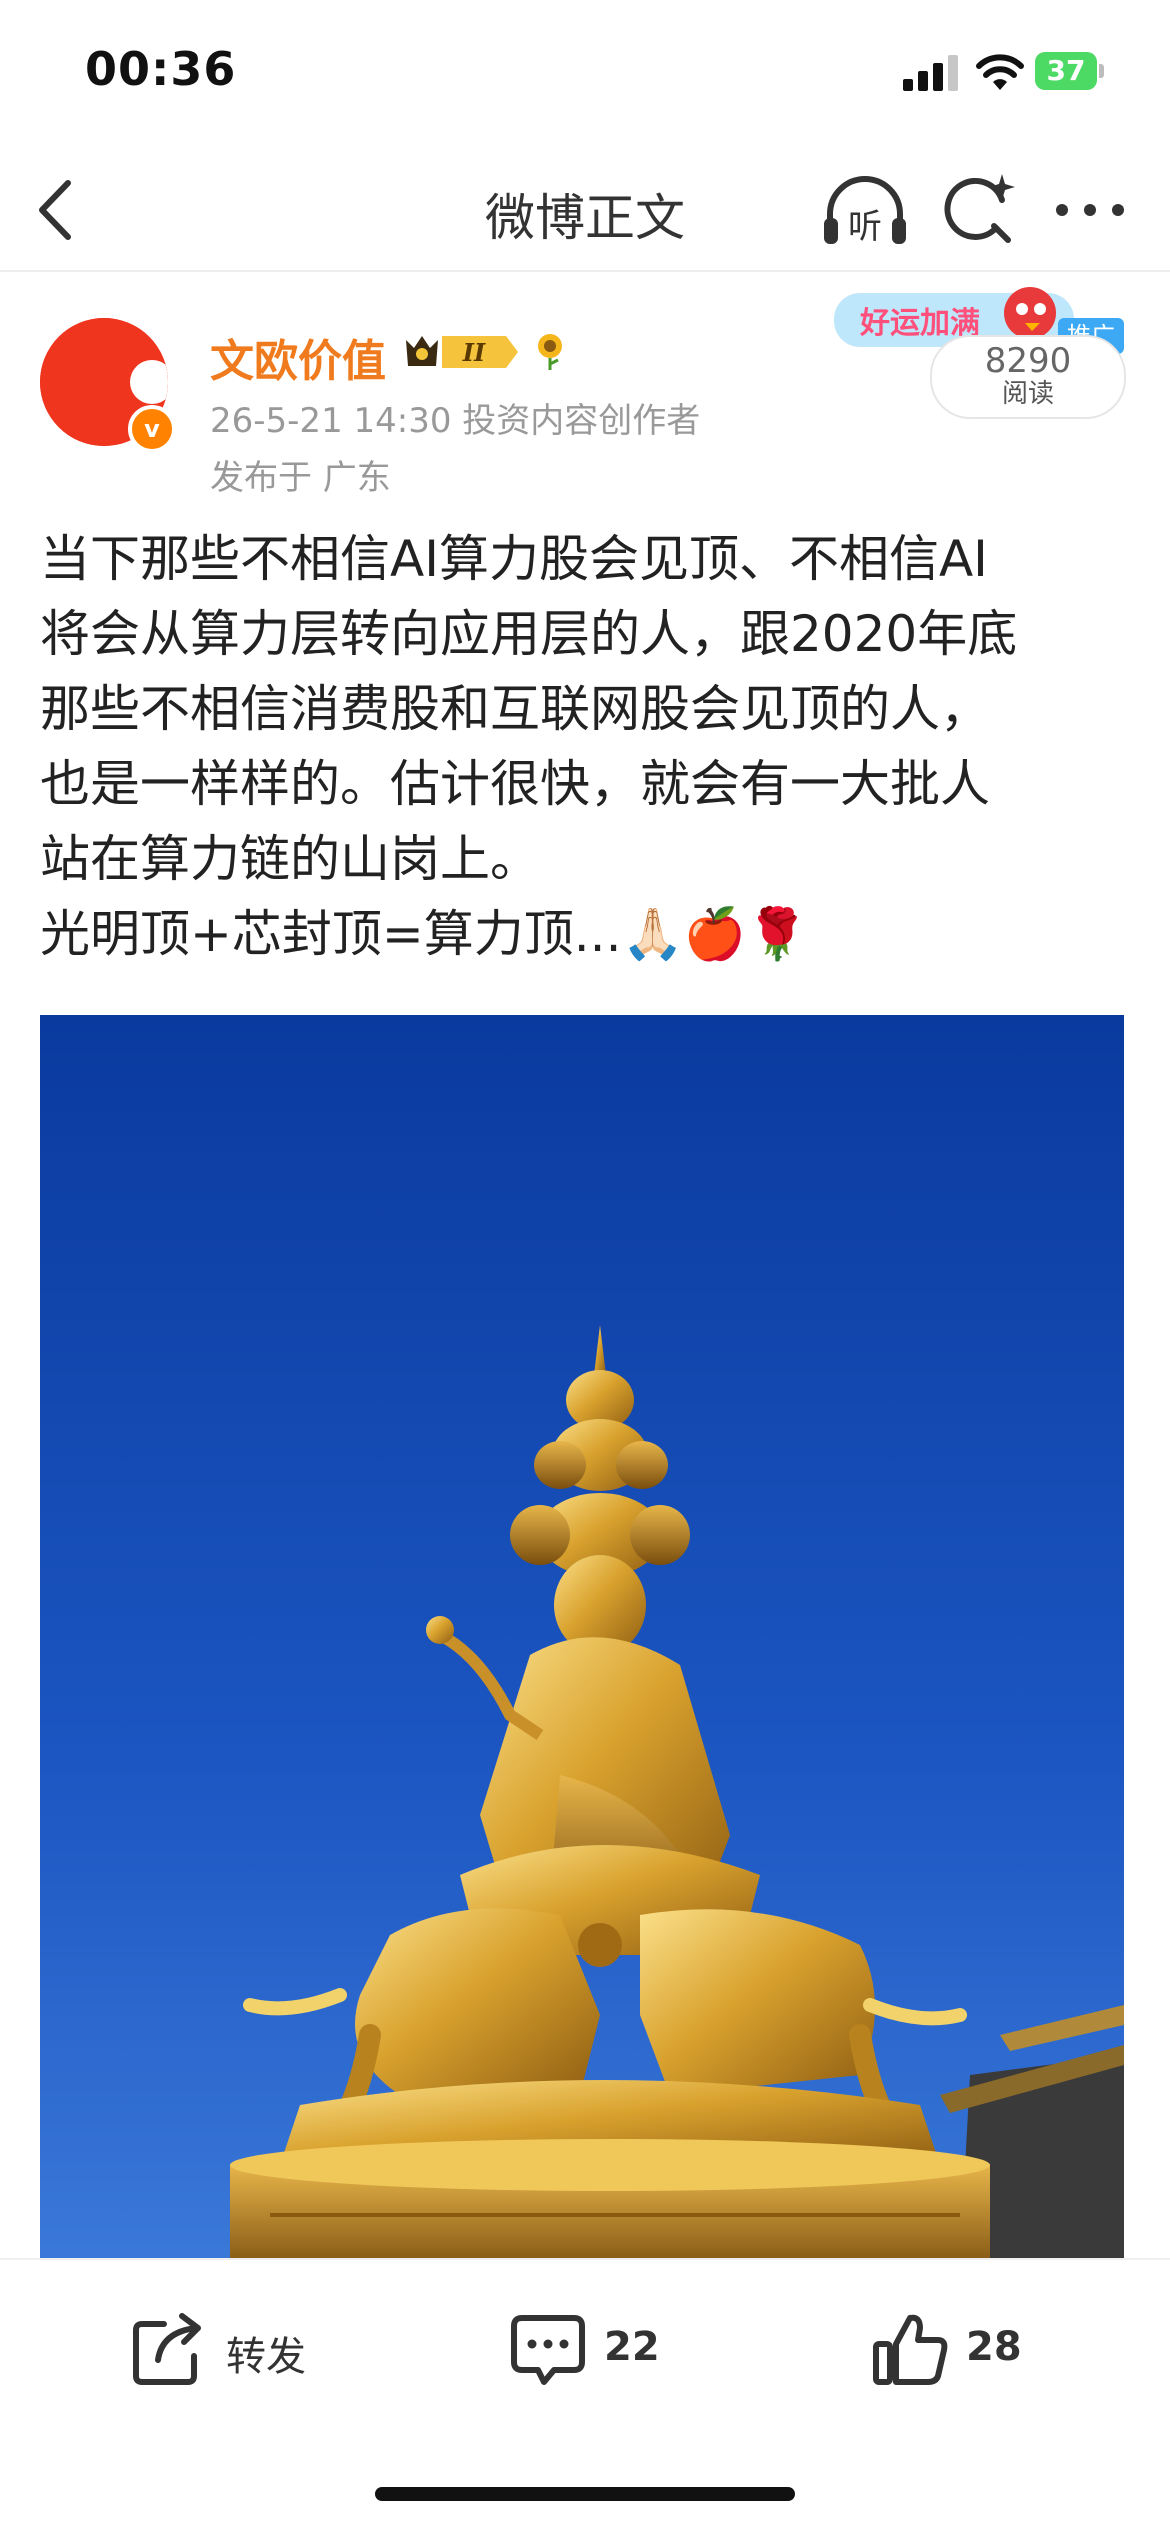 This screenshot has height=2534, width=1170. What do you see at coordinates (152, 429) in the screenshot?
I see `verified-badge: v` at bounding box center [152, 429].